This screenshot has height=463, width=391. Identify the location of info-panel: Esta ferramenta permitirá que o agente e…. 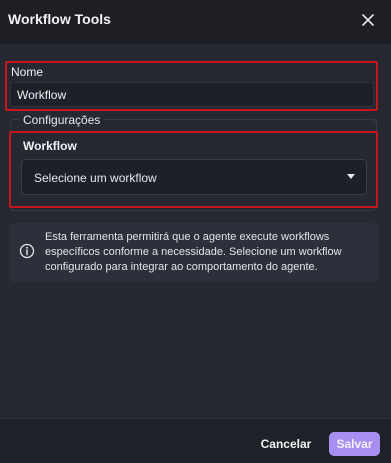
(194, 252).